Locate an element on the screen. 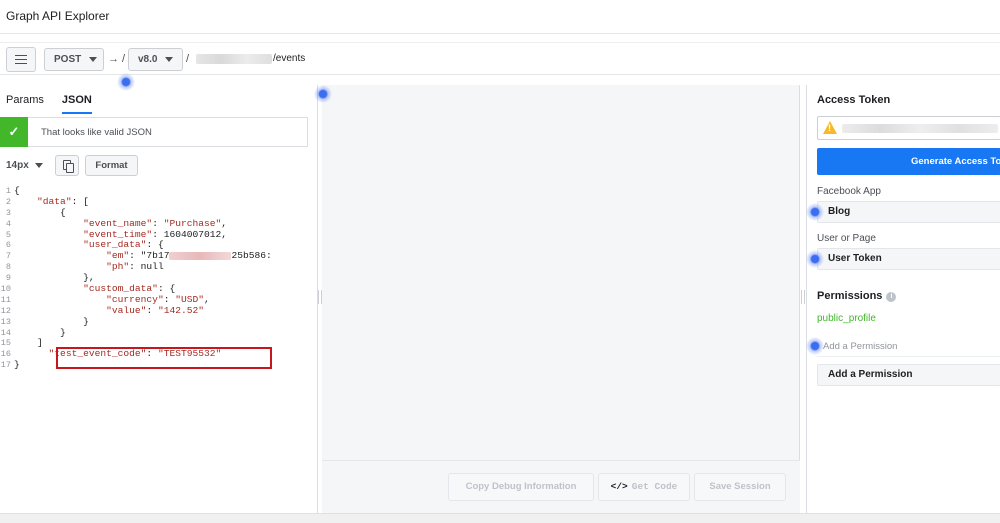  permissions-title-text: Permissions is located at coordinates (850, 296).